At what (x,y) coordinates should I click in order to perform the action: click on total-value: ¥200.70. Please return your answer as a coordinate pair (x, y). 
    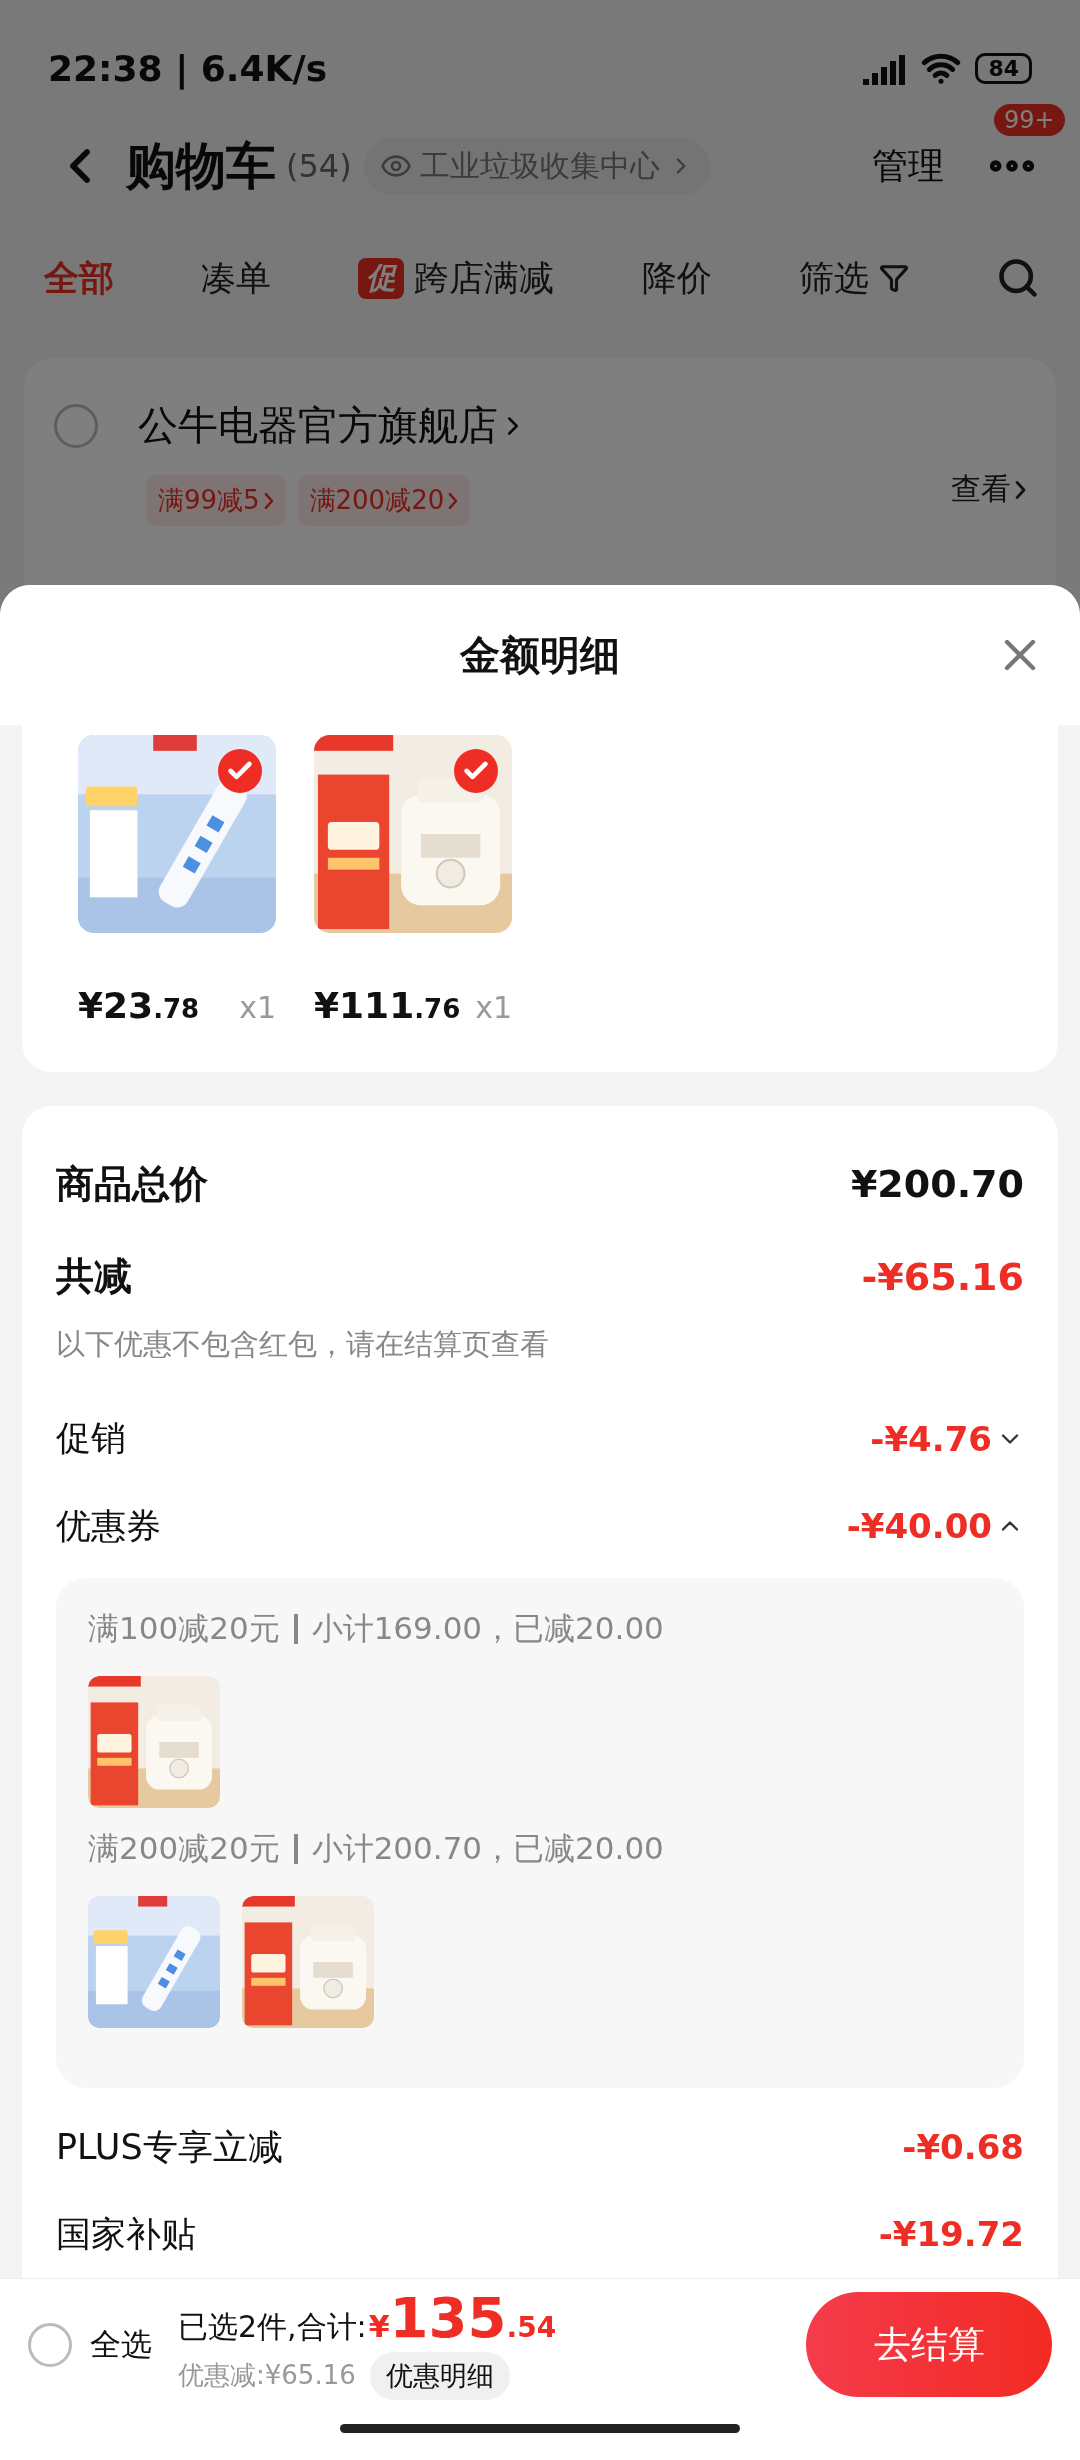
    Looking at the image, I should click on (937, 1184).